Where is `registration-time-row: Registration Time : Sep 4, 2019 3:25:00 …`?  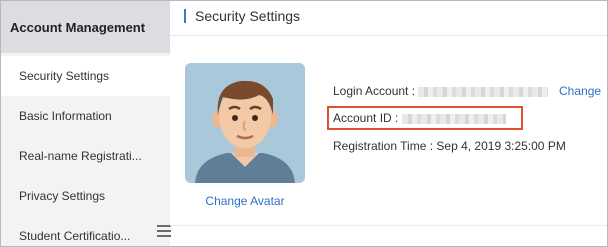
registration-time-row: Registration Time : Sep 4, 2019 3:25:00 … is located at coordinates (449, 146).